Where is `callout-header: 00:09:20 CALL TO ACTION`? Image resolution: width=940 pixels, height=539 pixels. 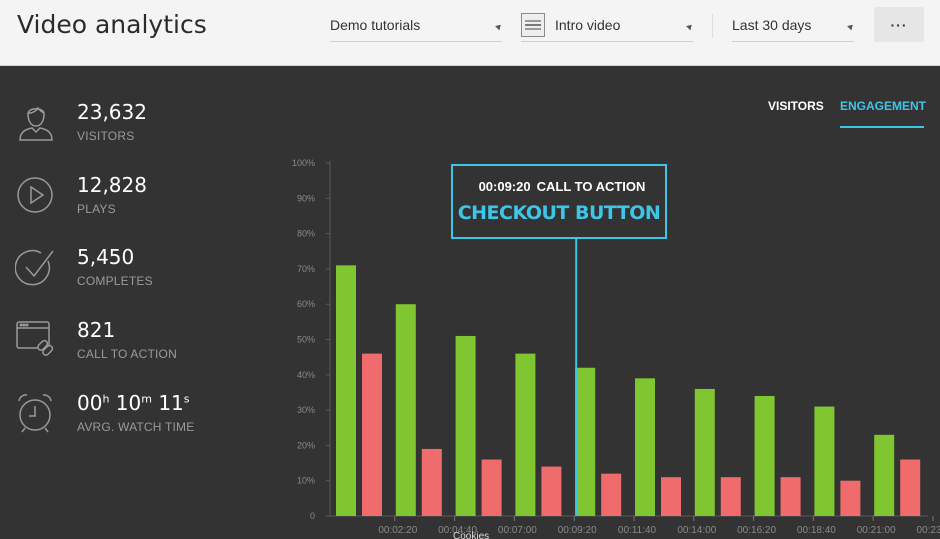
callout-header: 00:09:20 CALL TO ACTION is located at coordinates (559, 186).